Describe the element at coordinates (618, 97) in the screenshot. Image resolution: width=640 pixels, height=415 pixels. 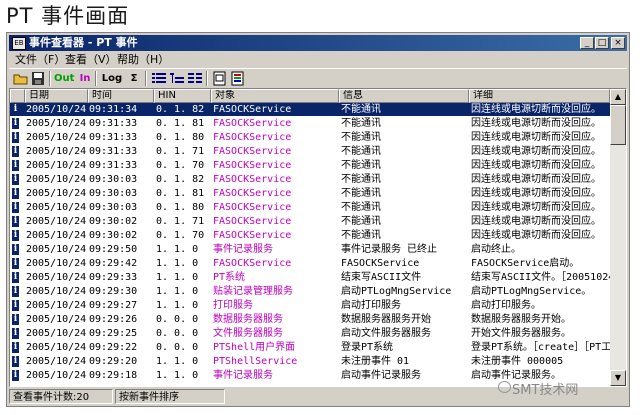
I see `scroll-up-button: ▲` at that location.